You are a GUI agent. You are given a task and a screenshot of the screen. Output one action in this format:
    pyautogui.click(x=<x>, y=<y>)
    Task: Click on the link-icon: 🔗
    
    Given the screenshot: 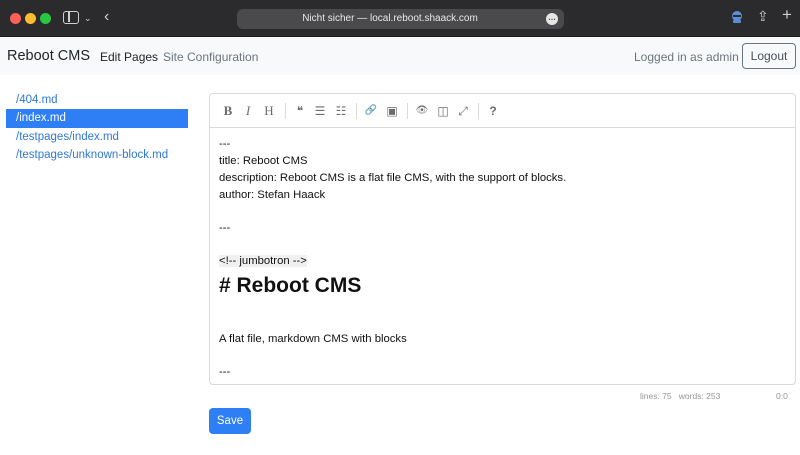 What is the action you would take?
    pyautogui.click(x=371, y=111)
    